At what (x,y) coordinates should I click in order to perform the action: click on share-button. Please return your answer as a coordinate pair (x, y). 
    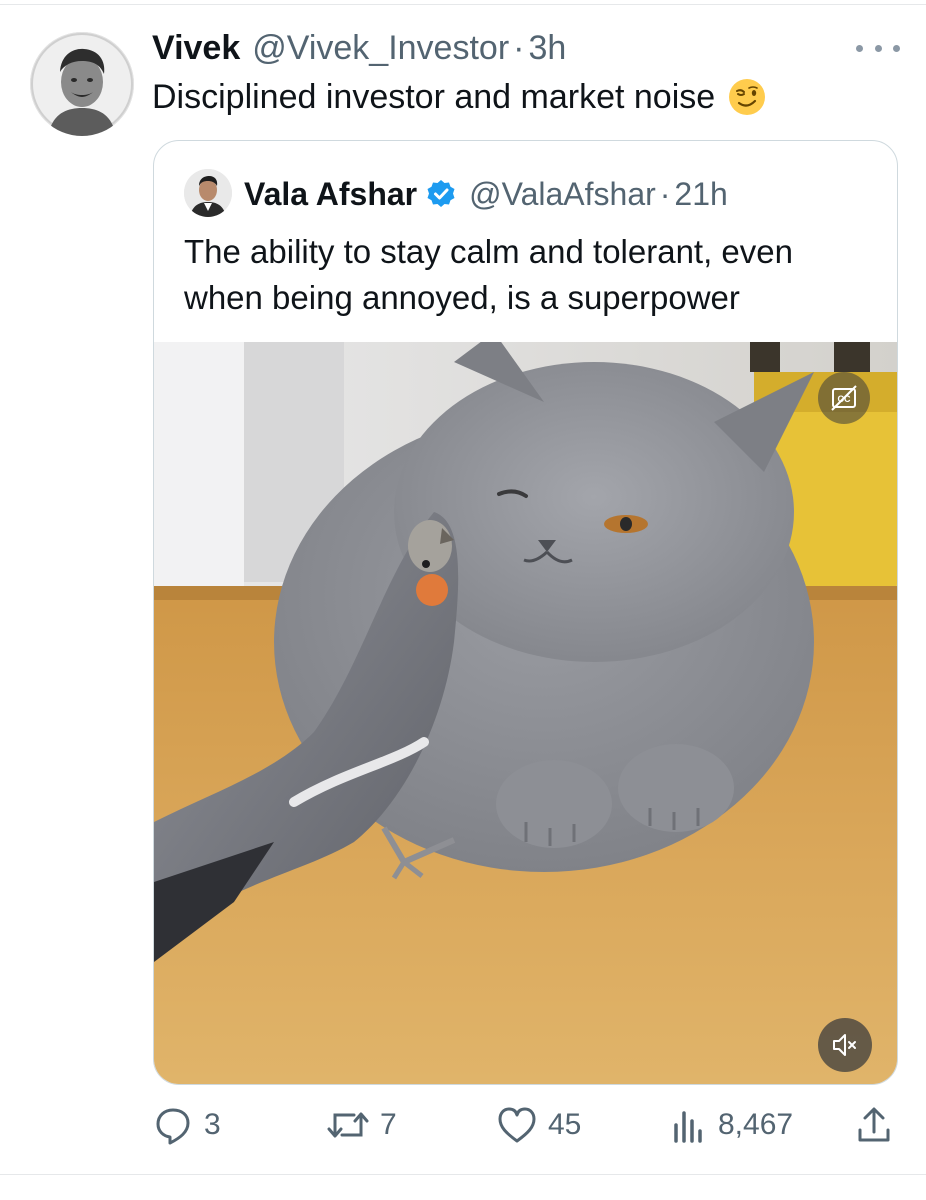
    Looking at the image, I should click on (874, 1125).